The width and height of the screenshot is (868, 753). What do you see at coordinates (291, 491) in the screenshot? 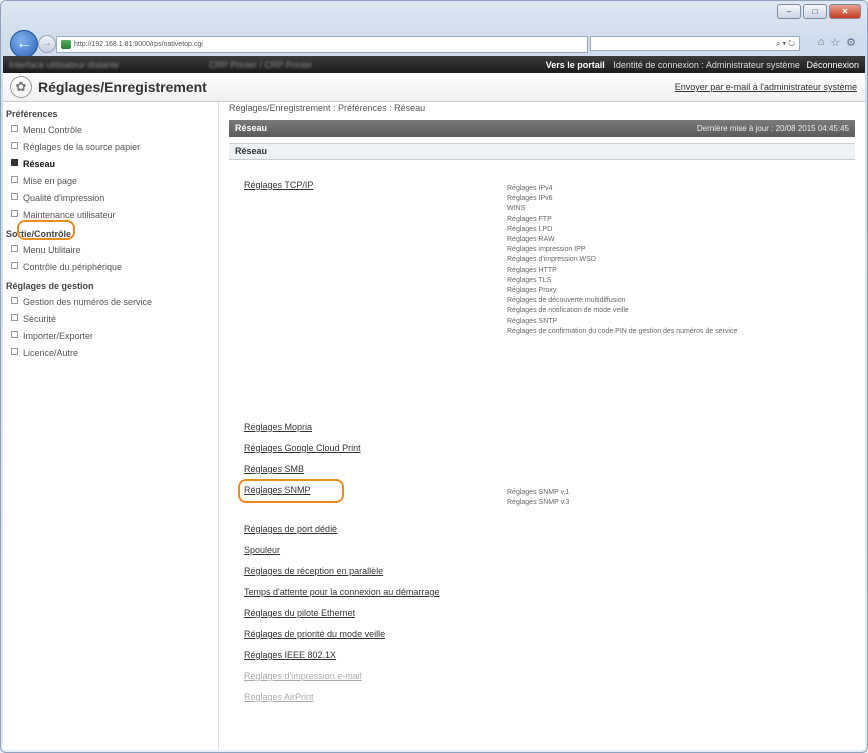
I see `snmp-highlight` at bounding box center [291, 491].